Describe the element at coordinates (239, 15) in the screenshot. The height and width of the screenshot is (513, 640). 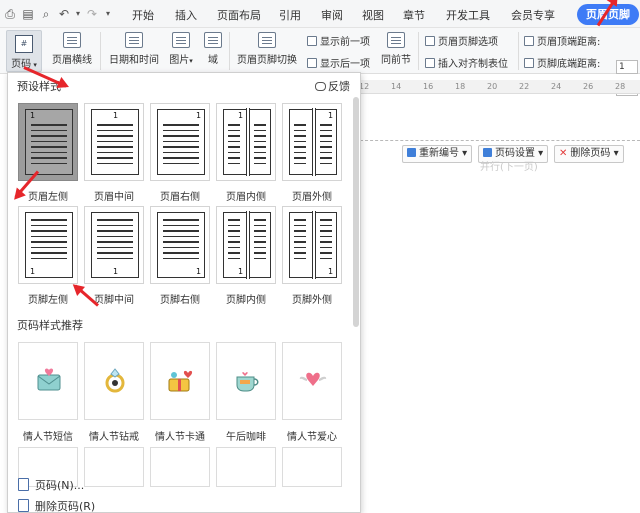
I see `tab-page-layout: 页面布局` at that location.